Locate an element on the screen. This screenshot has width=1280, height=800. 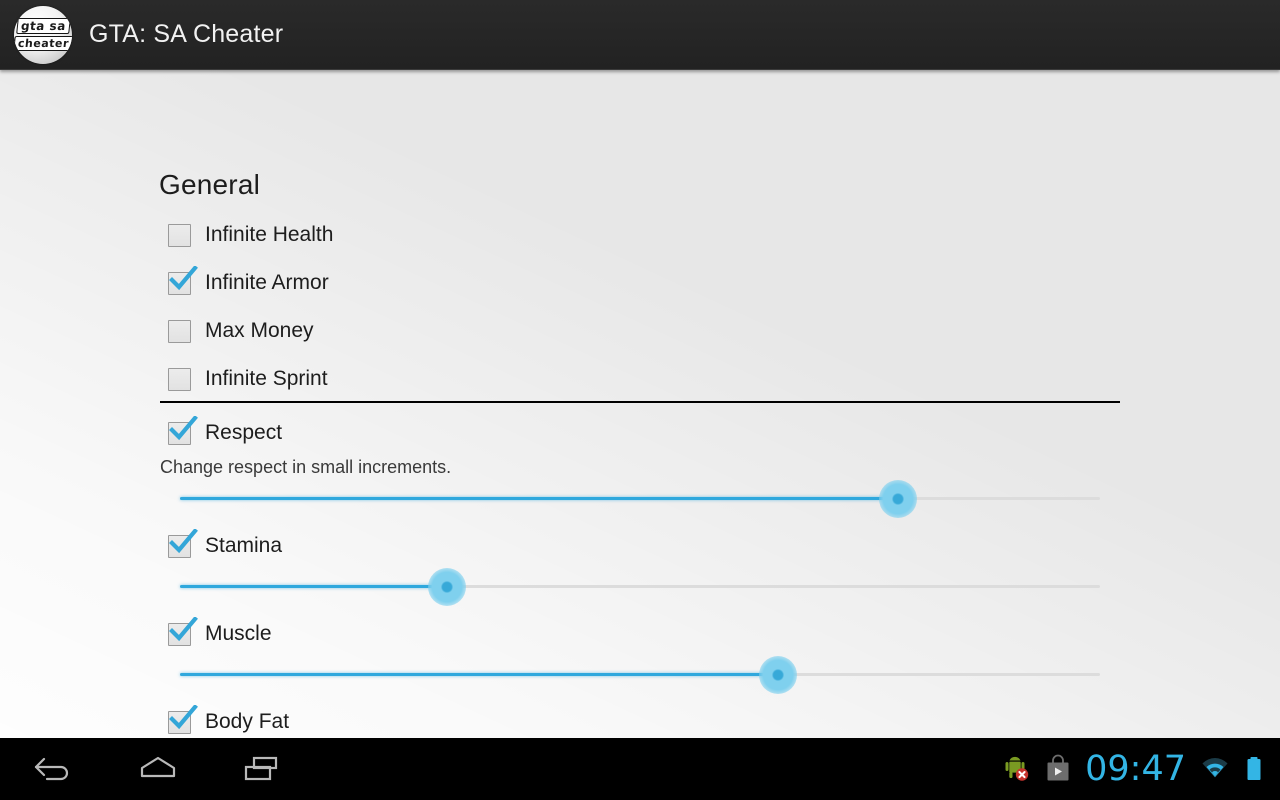
wifi-icon is located at coordinates (1215, 769).